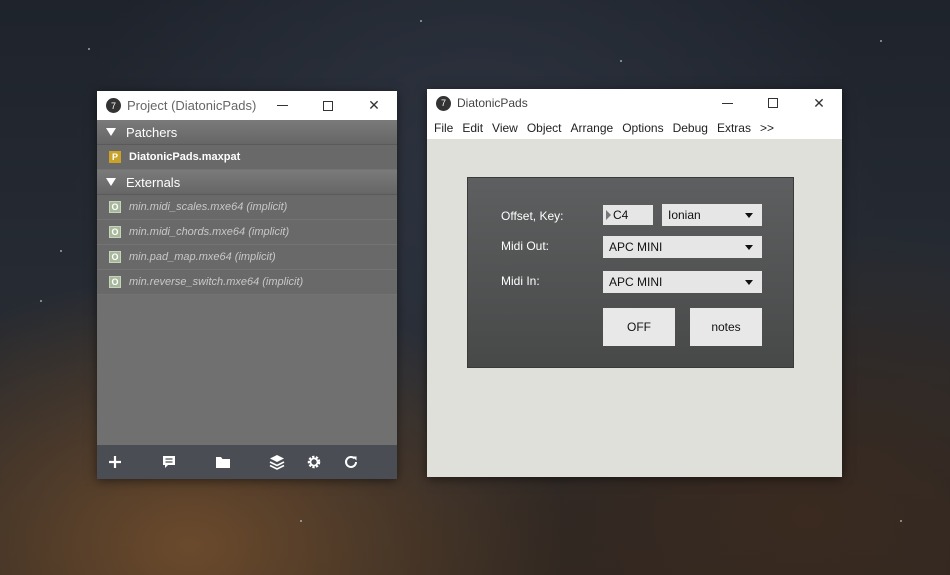  I want to click on offset-number-box: C4, so click(628, 215).